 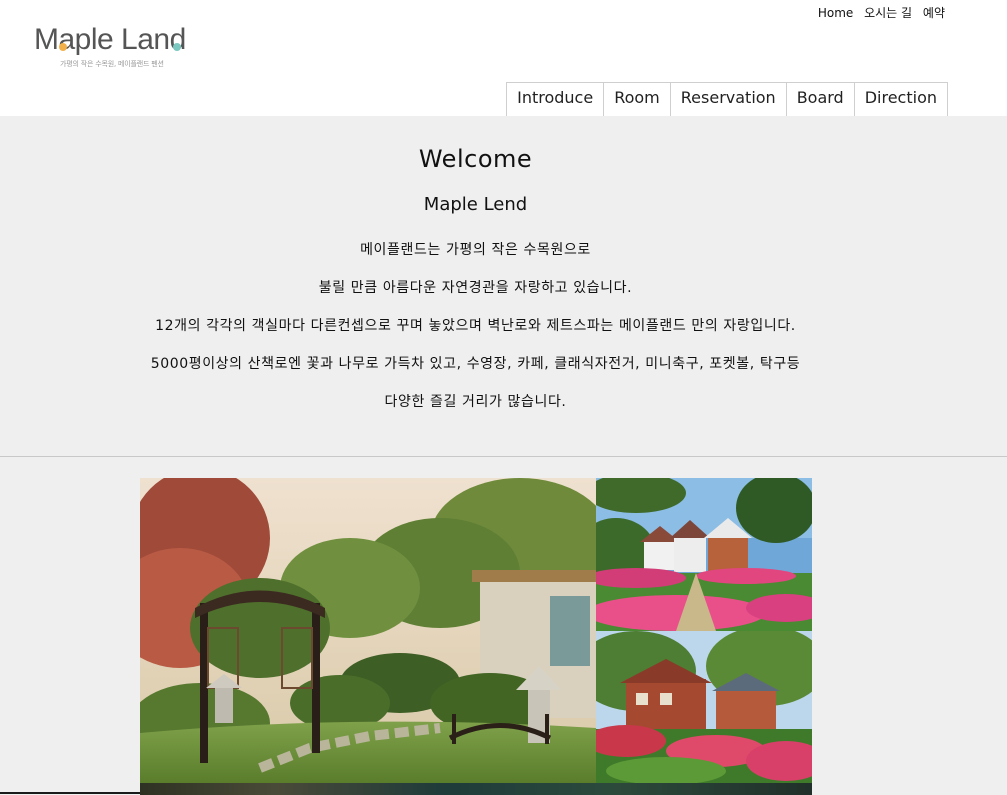 I want to click on welcome-line: 불릴 만큼 아름다운 자연경관을 자랑하고 있습니다., so click(x=475, y=288).